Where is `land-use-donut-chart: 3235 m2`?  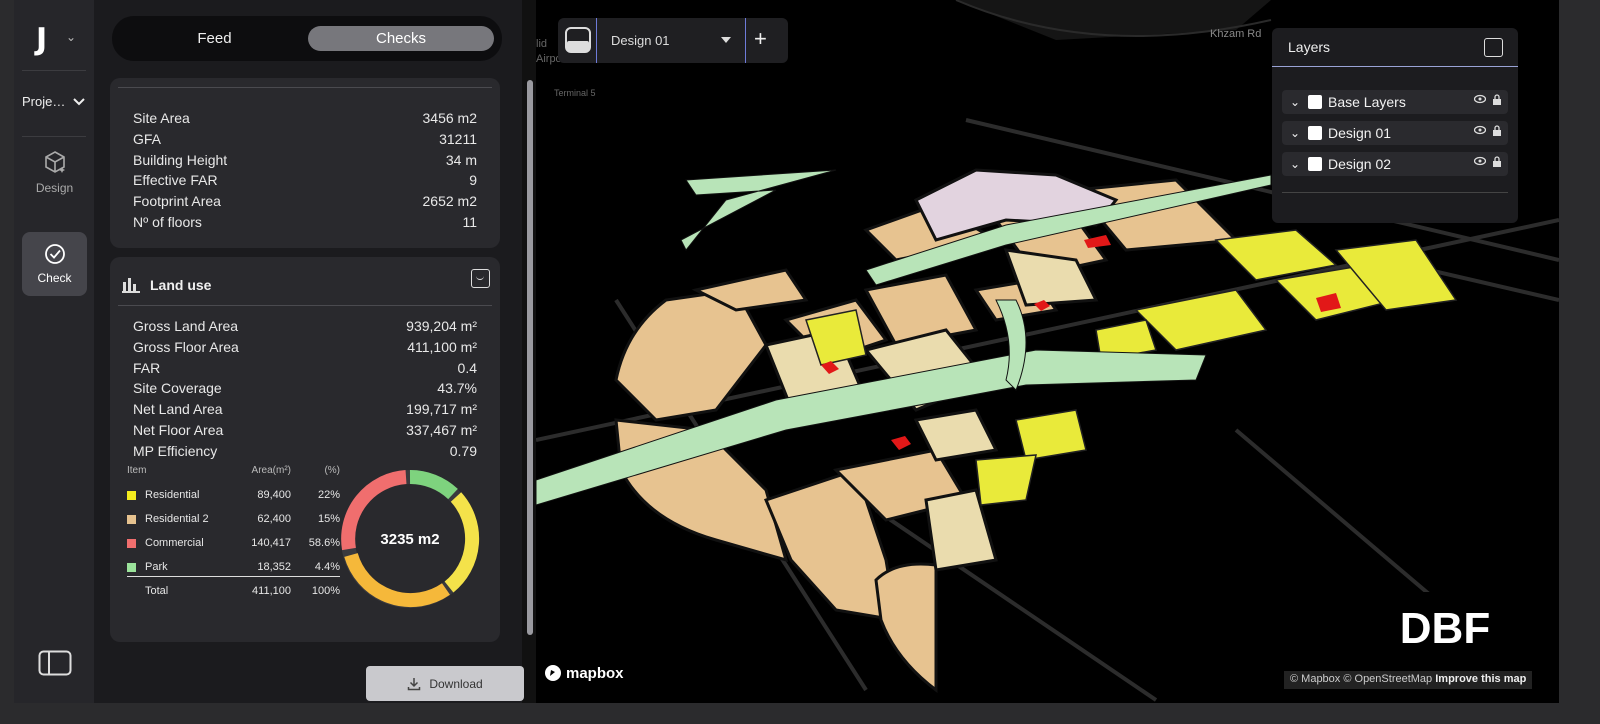 land-use-donut-chart: 3235 m2 is located at coordinates (410, 538).